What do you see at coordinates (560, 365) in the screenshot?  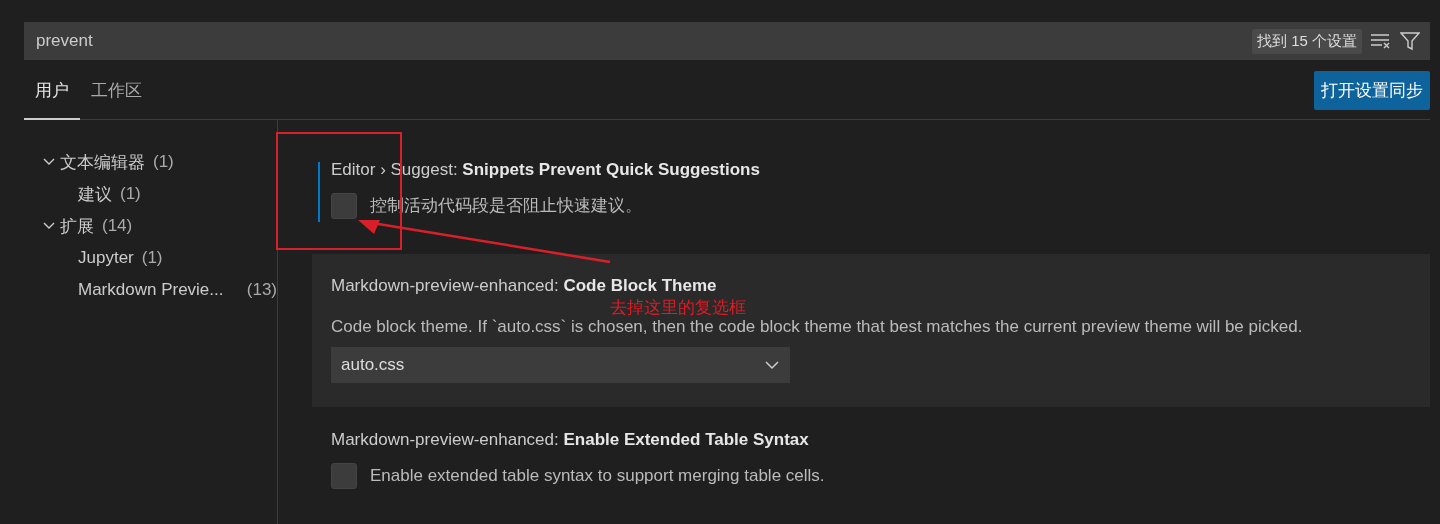 I see `dropdown: auto.css` at bounding box center [560, 365].